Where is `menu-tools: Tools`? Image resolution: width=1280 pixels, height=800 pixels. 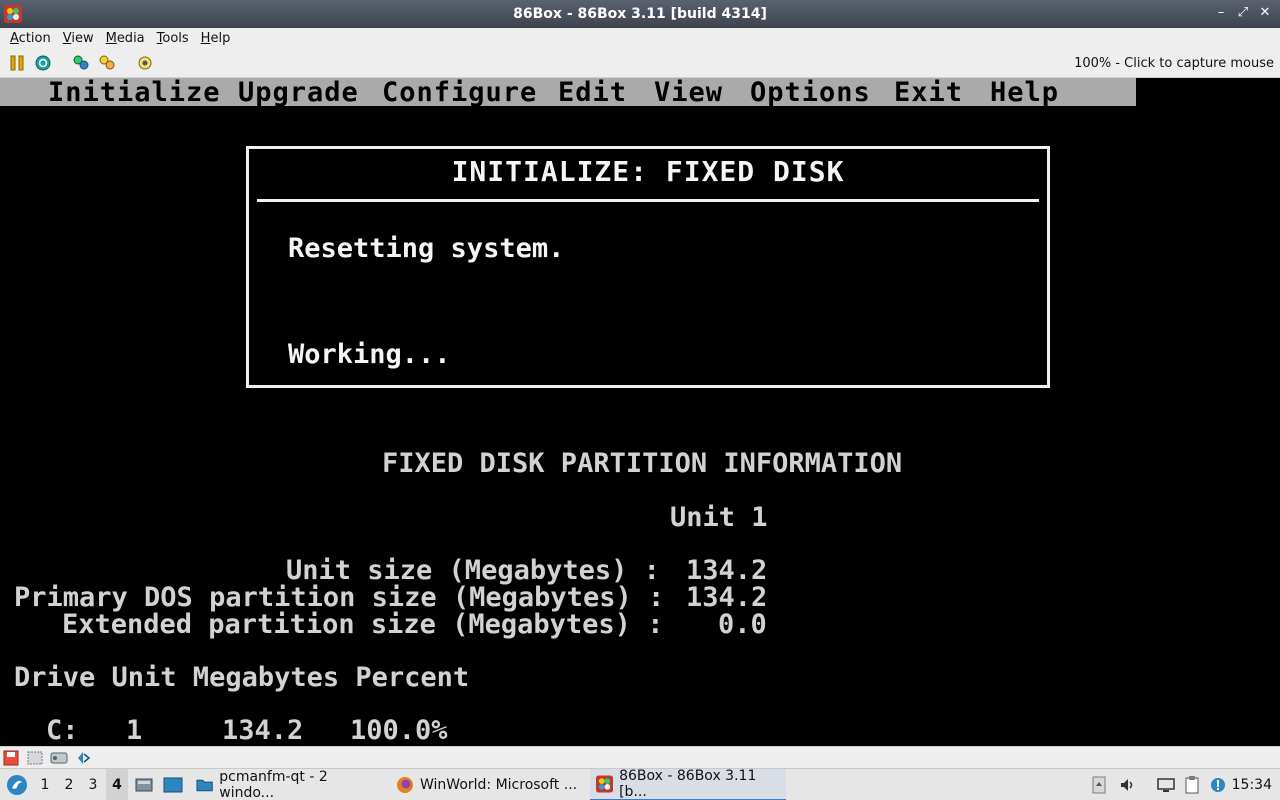 menu-tools: Tools is located at coordinates (173, 38).